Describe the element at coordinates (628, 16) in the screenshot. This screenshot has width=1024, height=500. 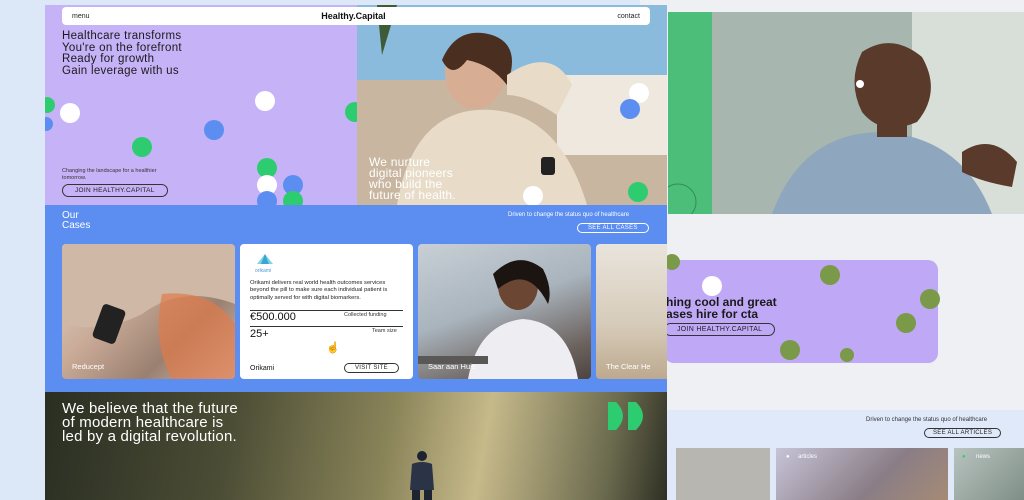
I see `contact-link: contact` at that location.